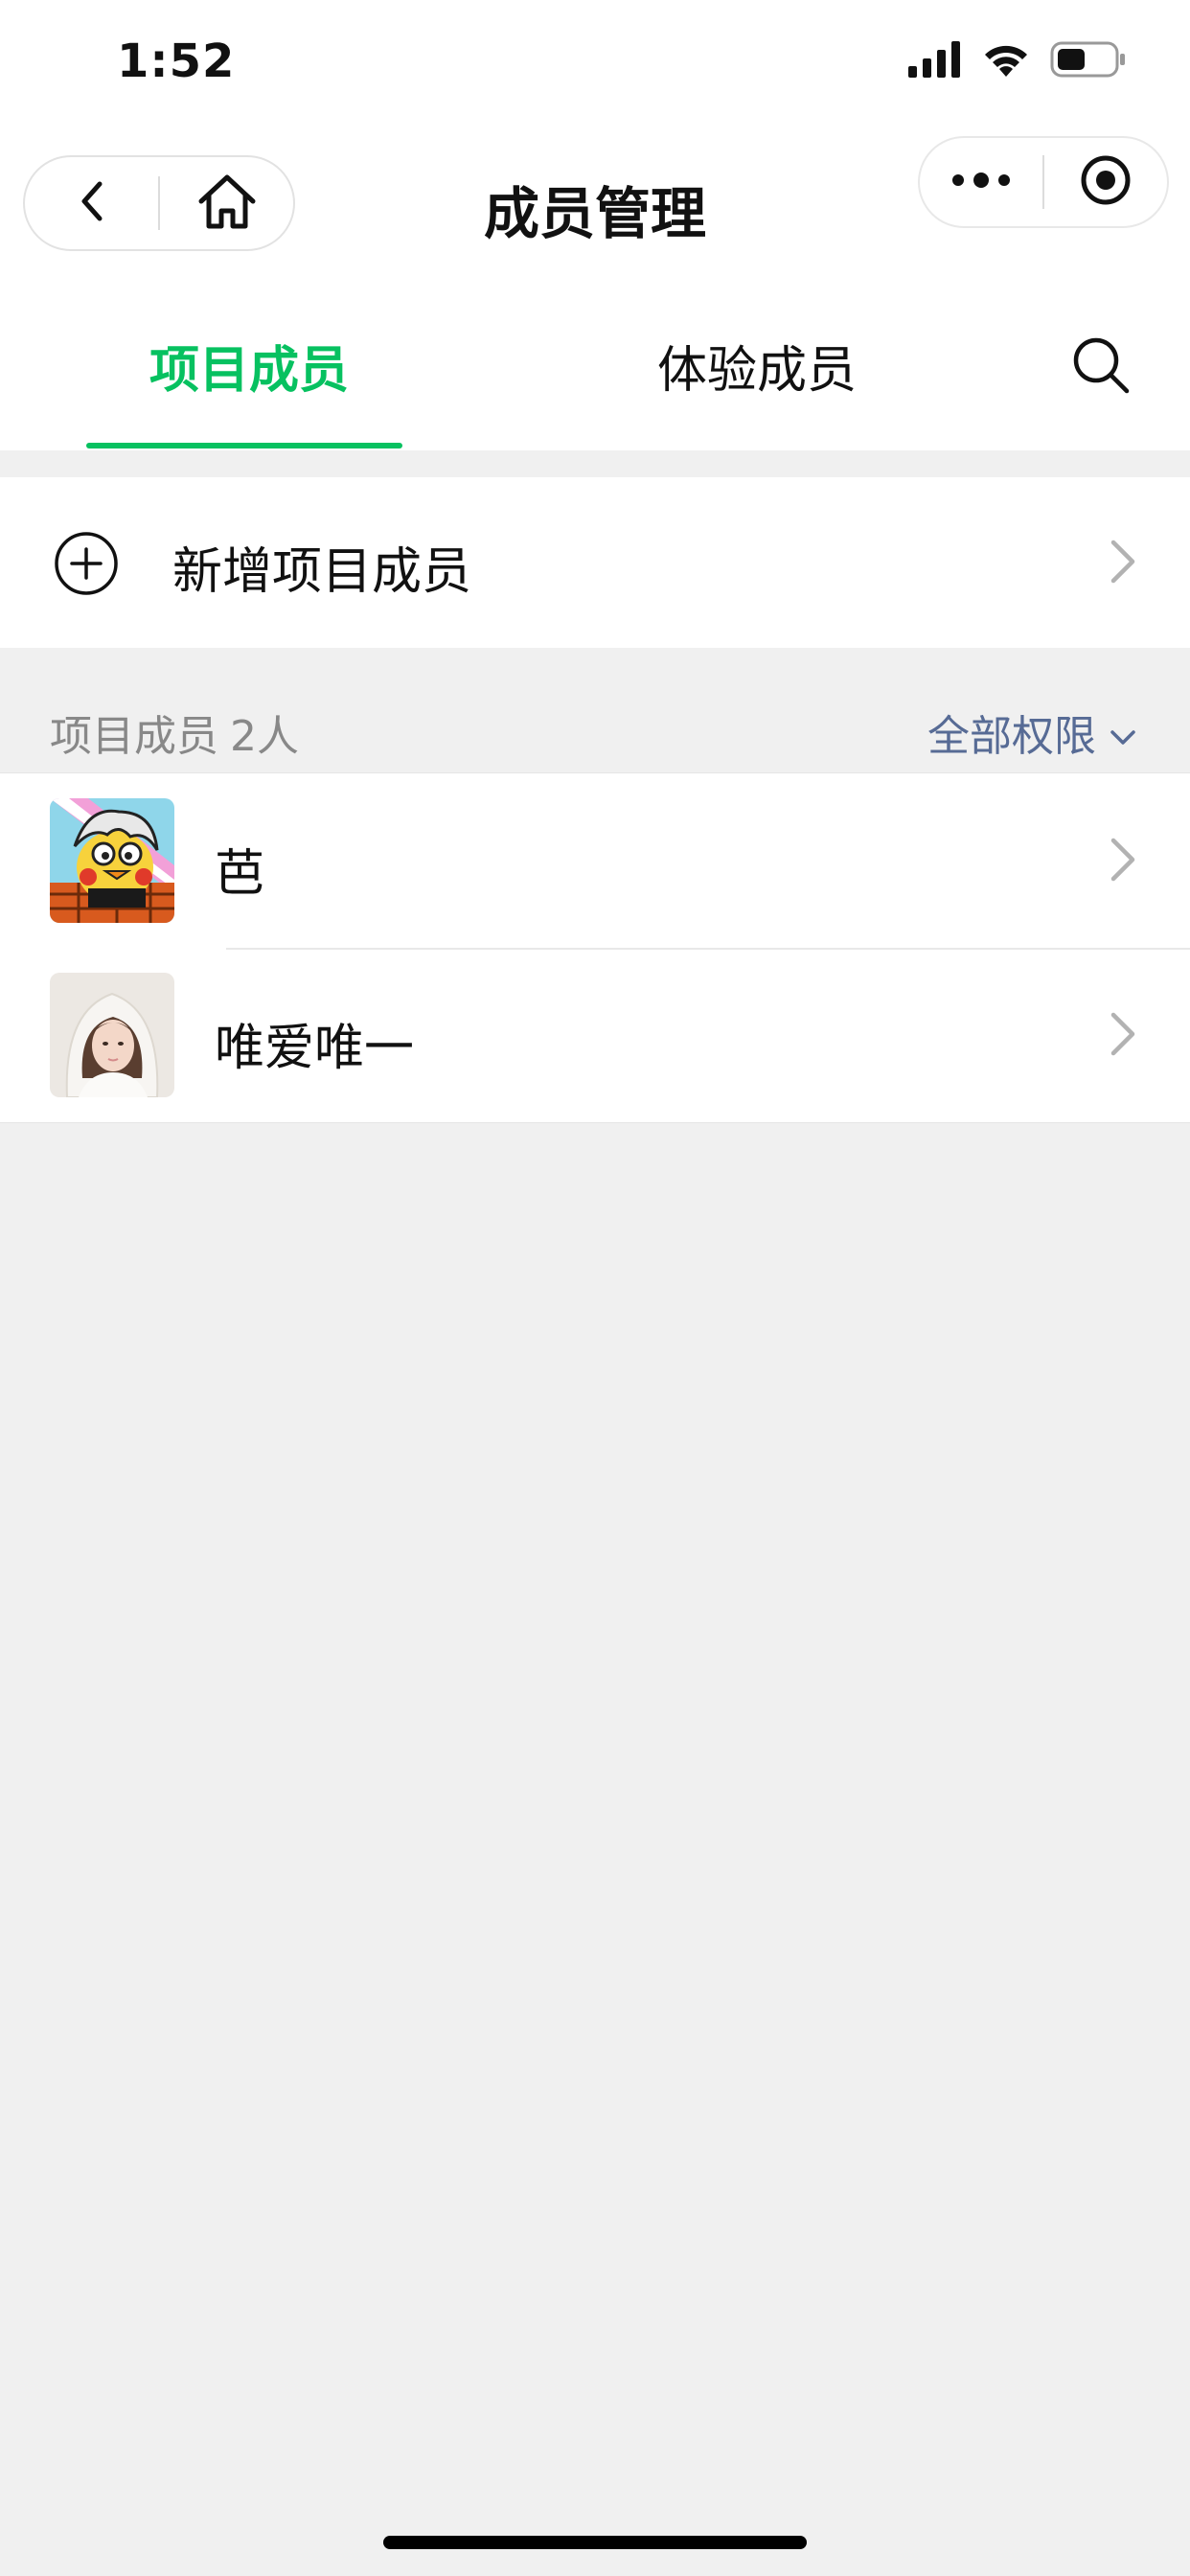 This screenshot has height=2576, width=1190. Describe the element at coordinates (134, 736) in the screenshot. I see `section-title-text: 项目成员` at that location.